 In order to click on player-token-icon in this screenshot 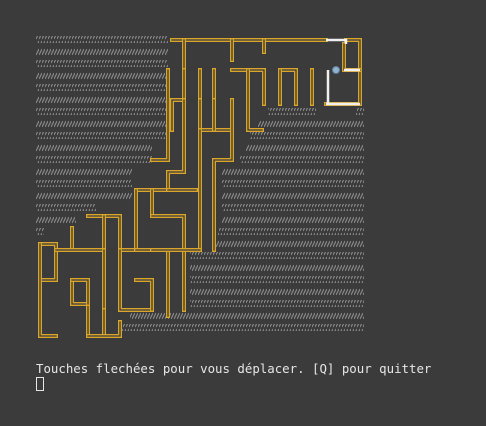, I will do `click(336, 70)`.